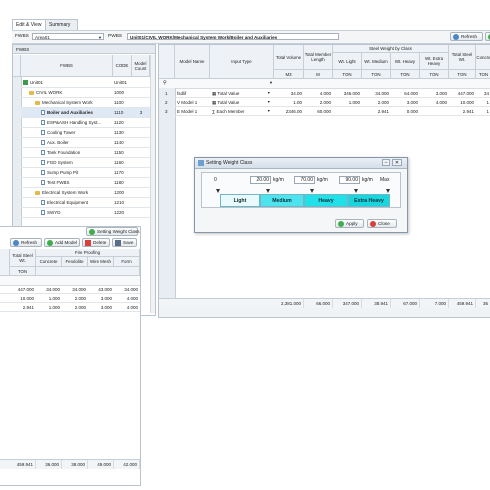 This screenshot has width=490, height=490. I want to click on overlay-col-form: Form, so click(127, 262).